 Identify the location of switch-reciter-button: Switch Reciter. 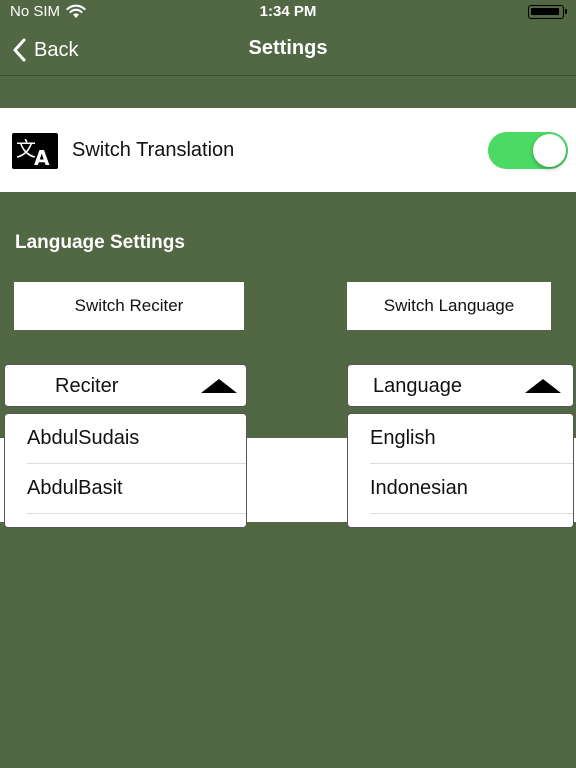
(129, 306).